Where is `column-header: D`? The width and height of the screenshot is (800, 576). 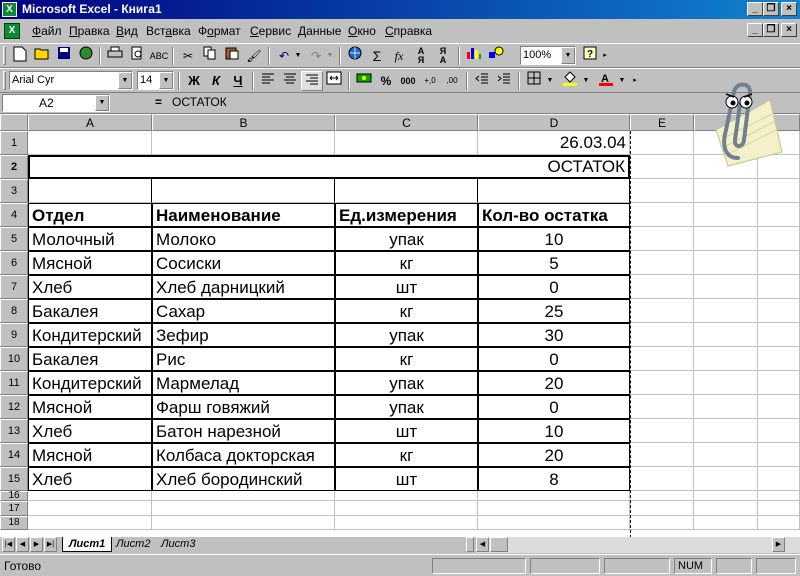 column-header: D is located at coordinates (554, 122).